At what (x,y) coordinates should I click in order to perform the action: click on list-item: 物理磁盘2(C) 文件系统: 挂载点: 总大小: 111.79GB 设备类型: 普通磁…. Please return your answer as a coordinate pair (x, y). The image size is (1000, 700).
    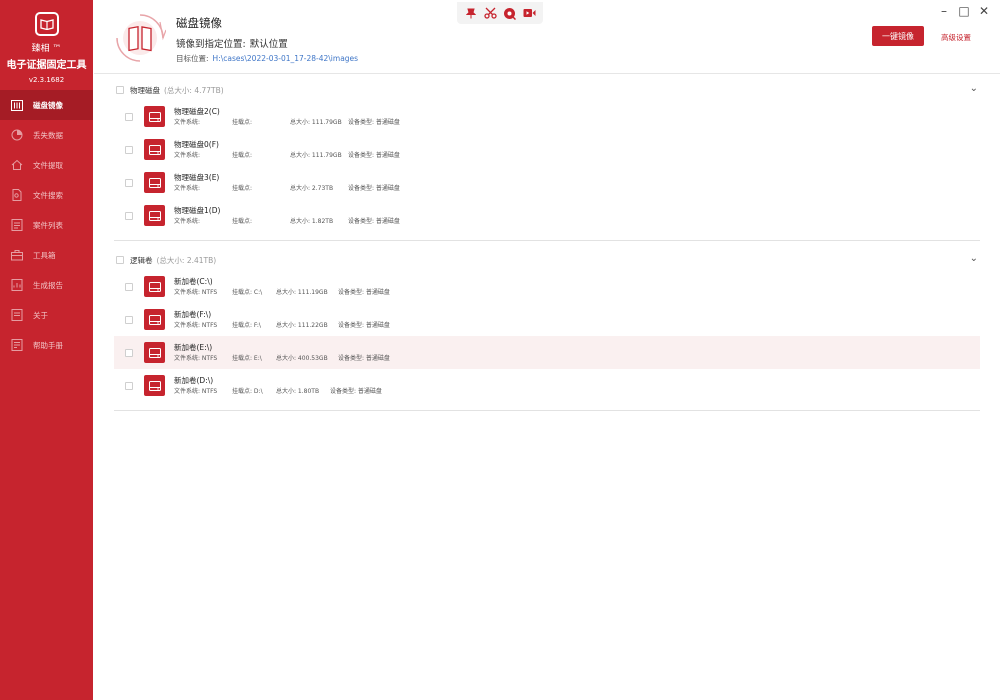
    Looking at the image, I should click on (547, 116).